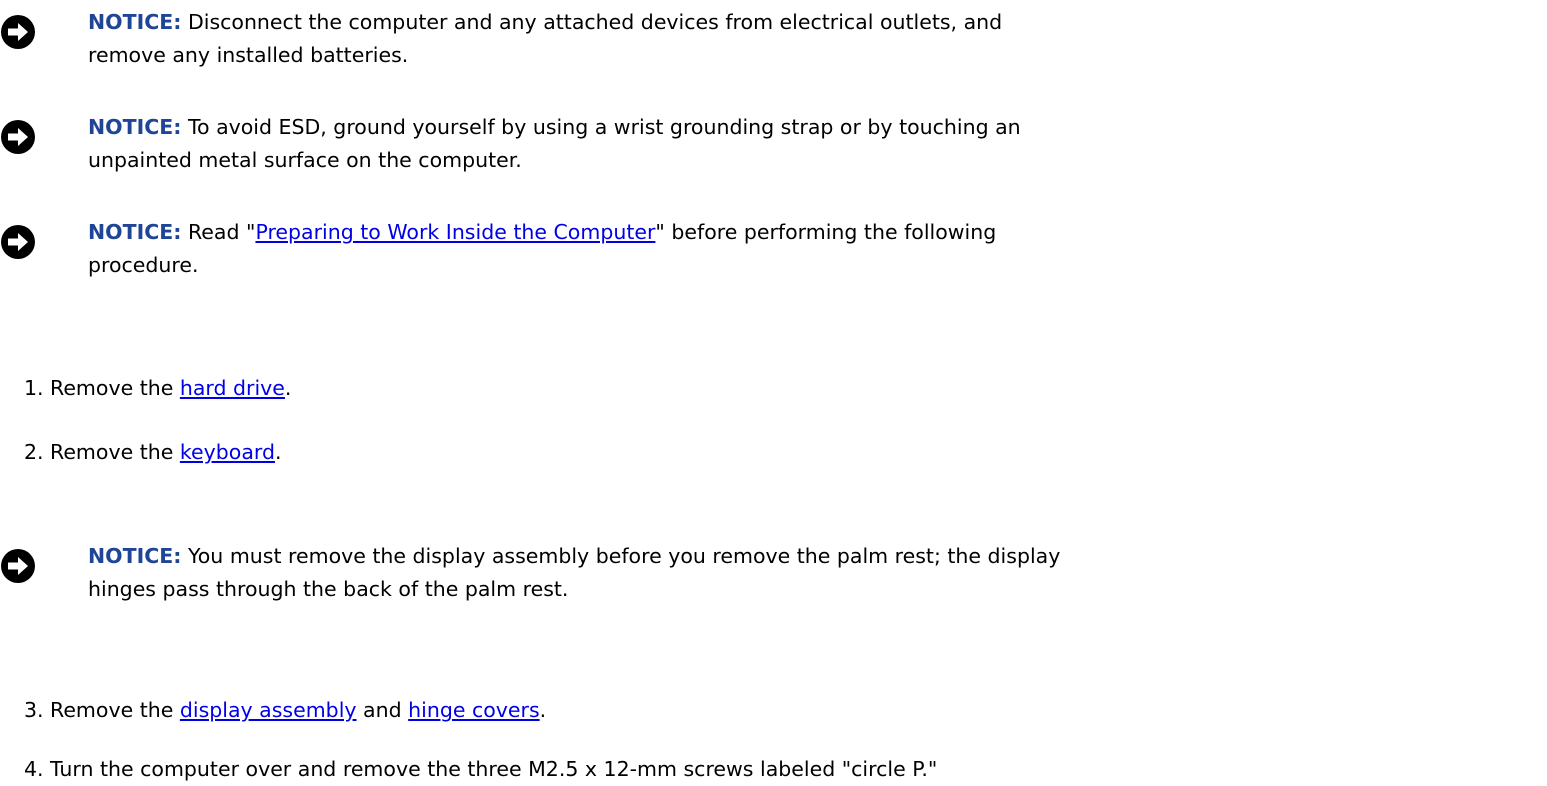 This screenshot has height=786, width=1547. I want to click on notice-body-continued: unpainted metal surface on the computer., so click(305, 160).